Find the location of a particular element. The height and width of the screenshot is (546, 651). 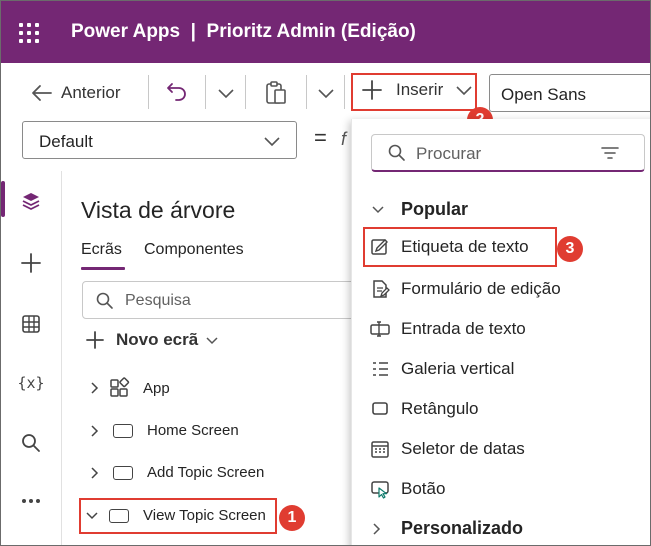

tree-view-layers-icon is located at coordinates (31, 201).